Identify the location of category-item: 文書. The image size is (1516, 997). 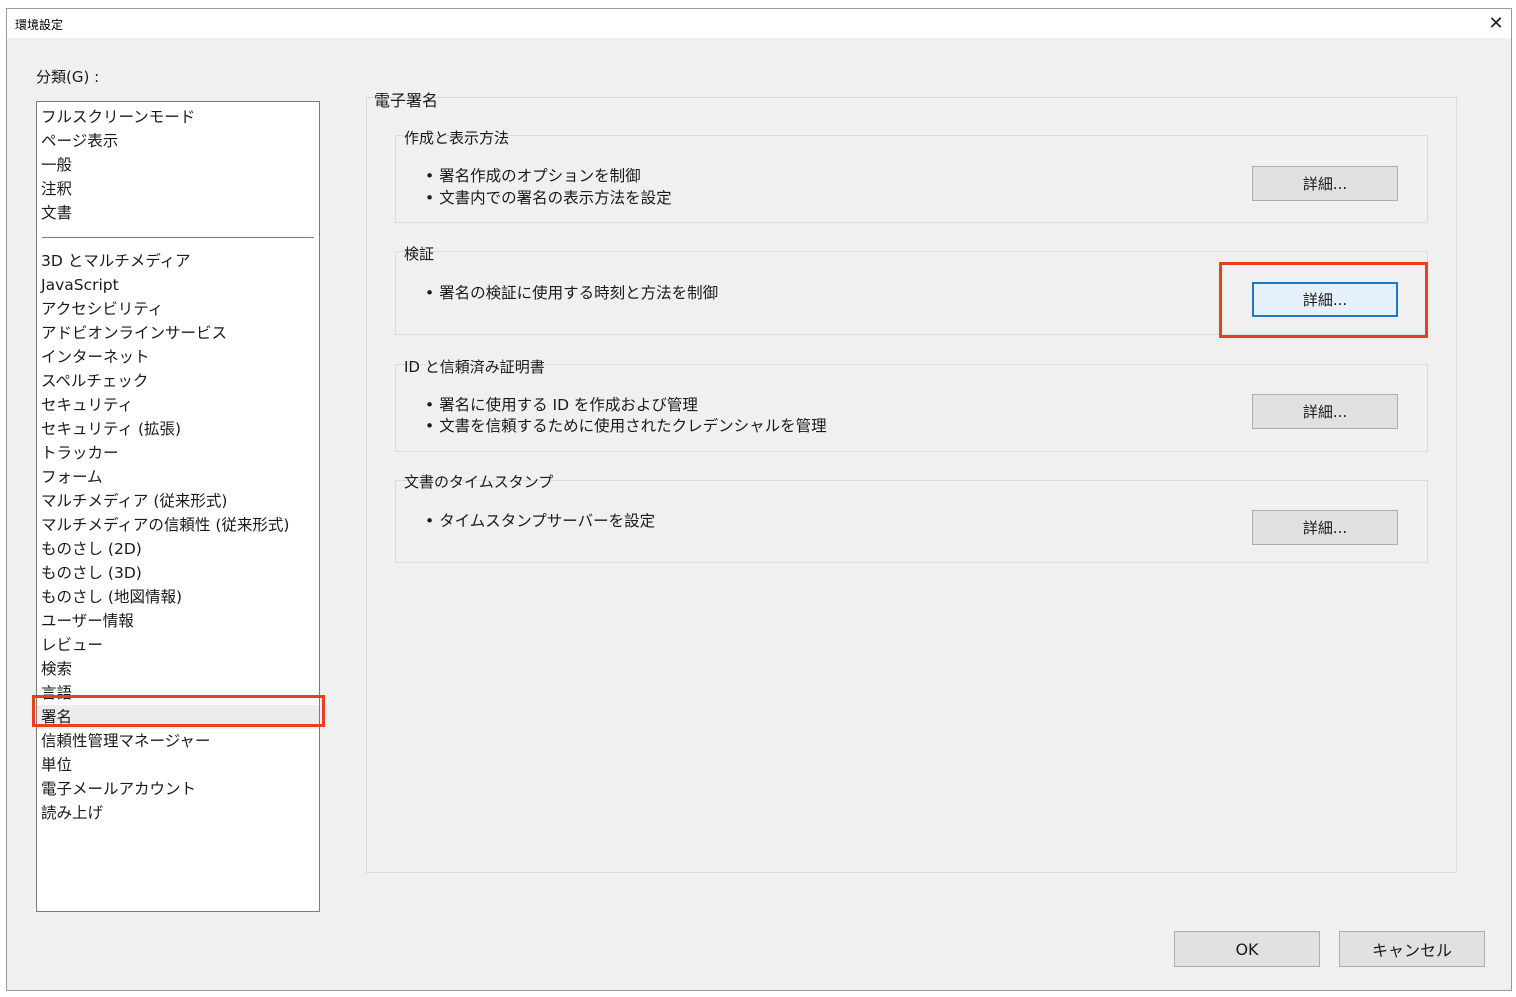
(178, 213).